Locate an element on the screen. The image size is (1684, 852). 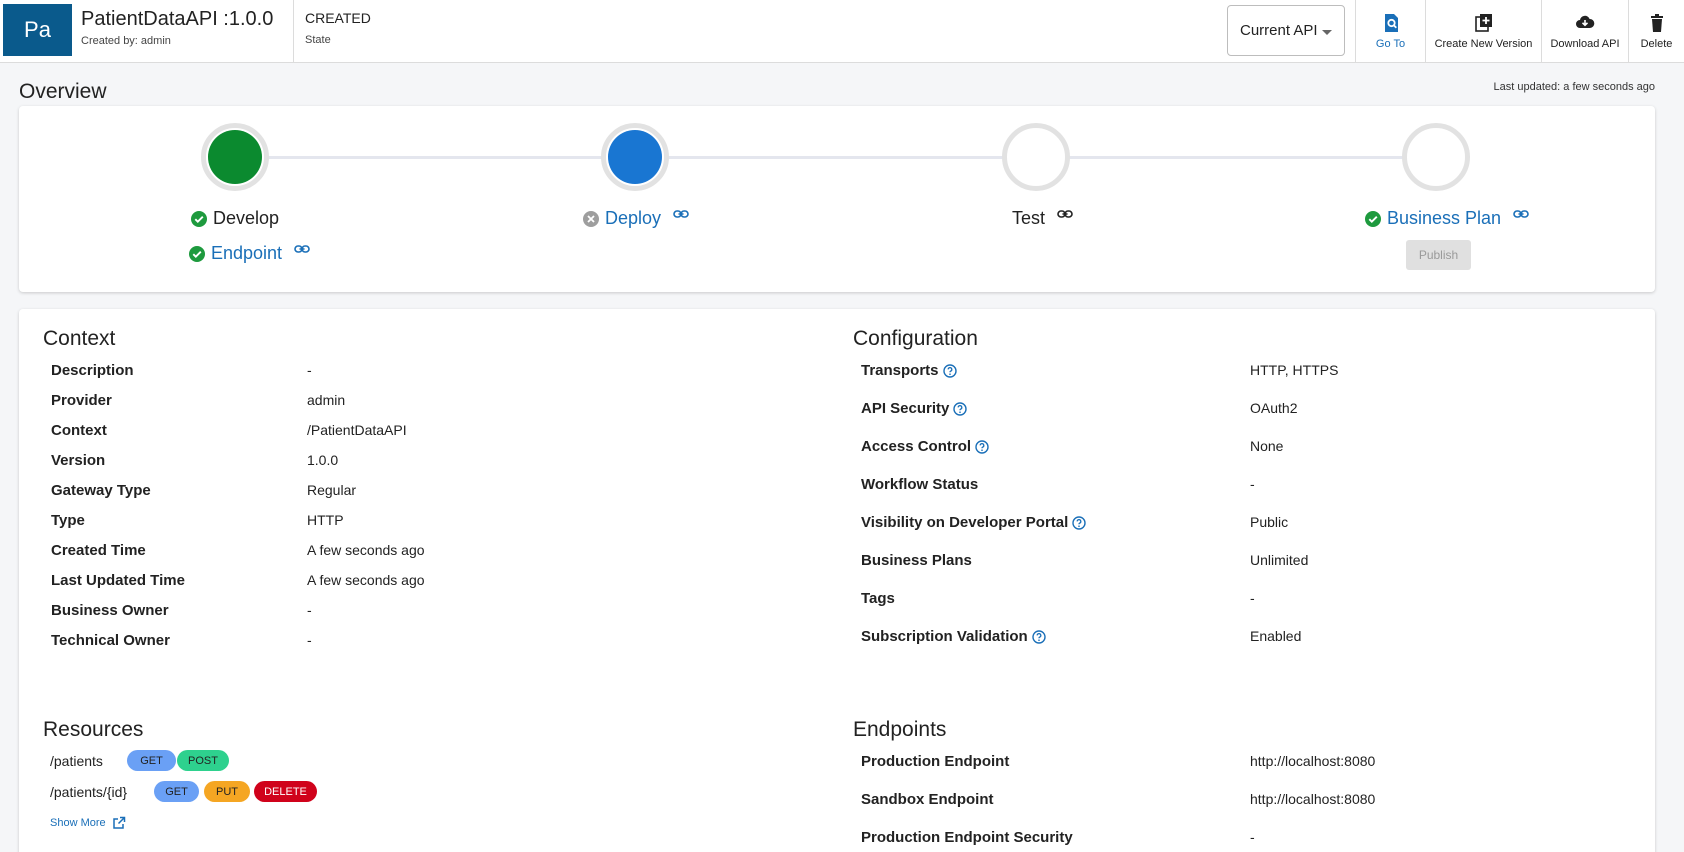
context-key: Context is located at coordinates (79, 430).